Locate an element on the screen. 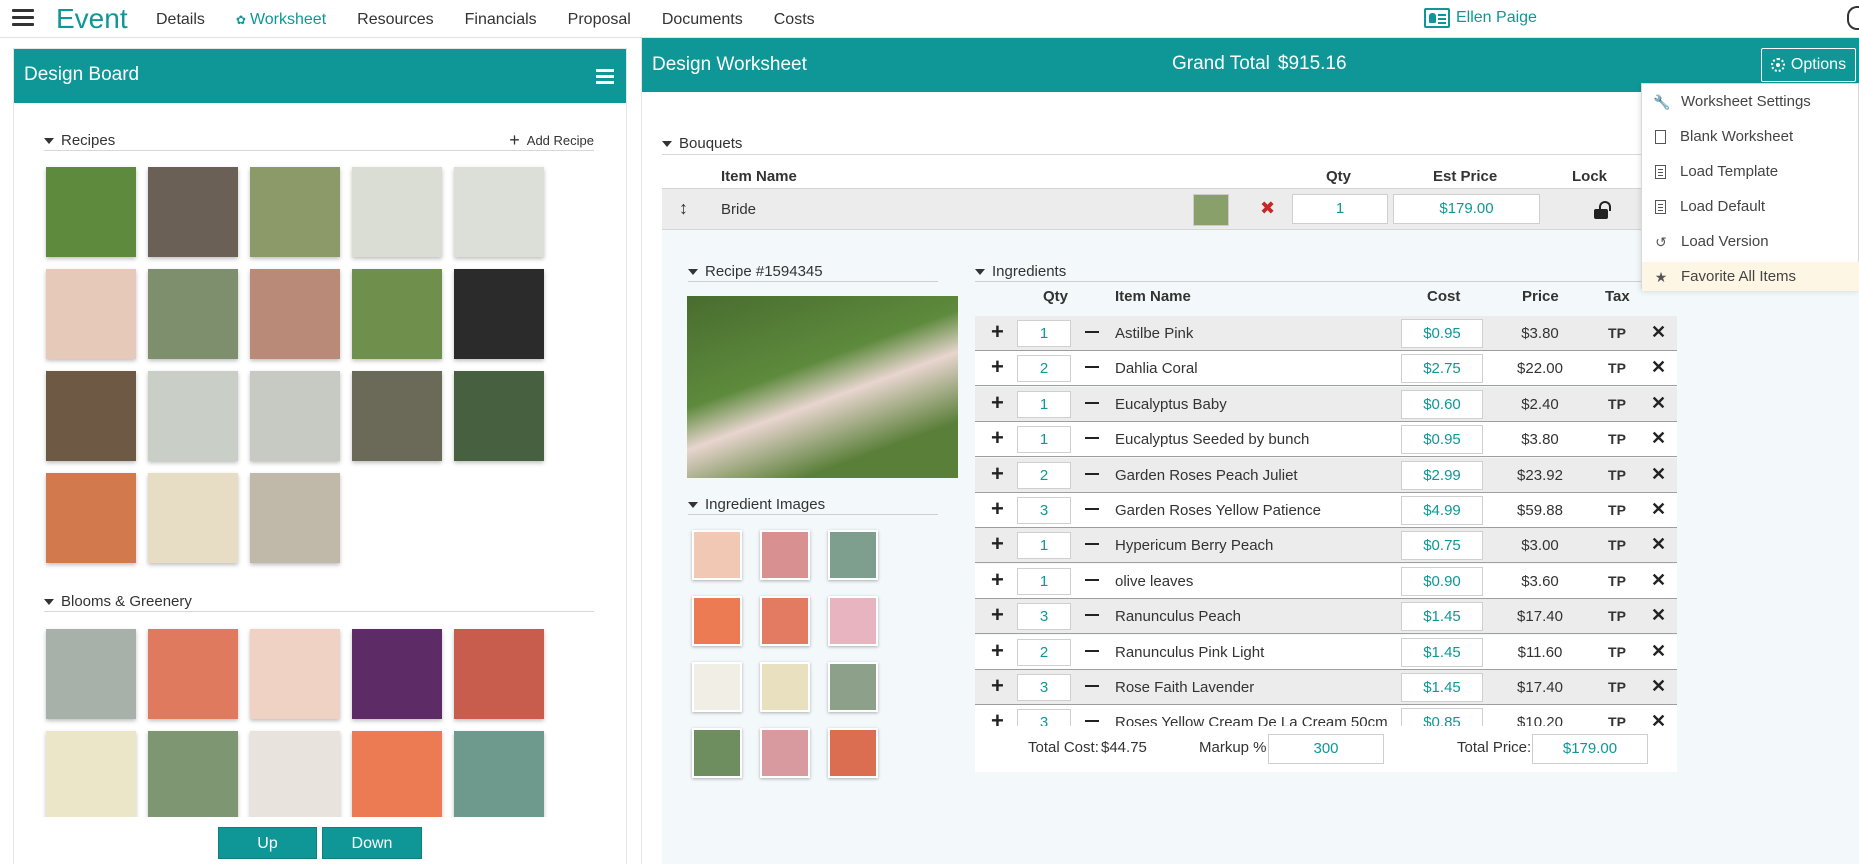 This screenshot has height=865, width=1859. ingredient-cost-input: $4.99 is located at coordinates (1442, 510).